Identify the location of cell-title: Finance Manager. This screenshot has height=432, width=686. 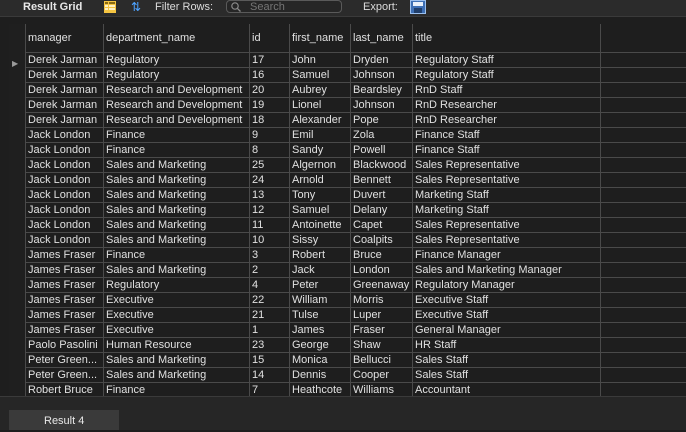
(507, 255).